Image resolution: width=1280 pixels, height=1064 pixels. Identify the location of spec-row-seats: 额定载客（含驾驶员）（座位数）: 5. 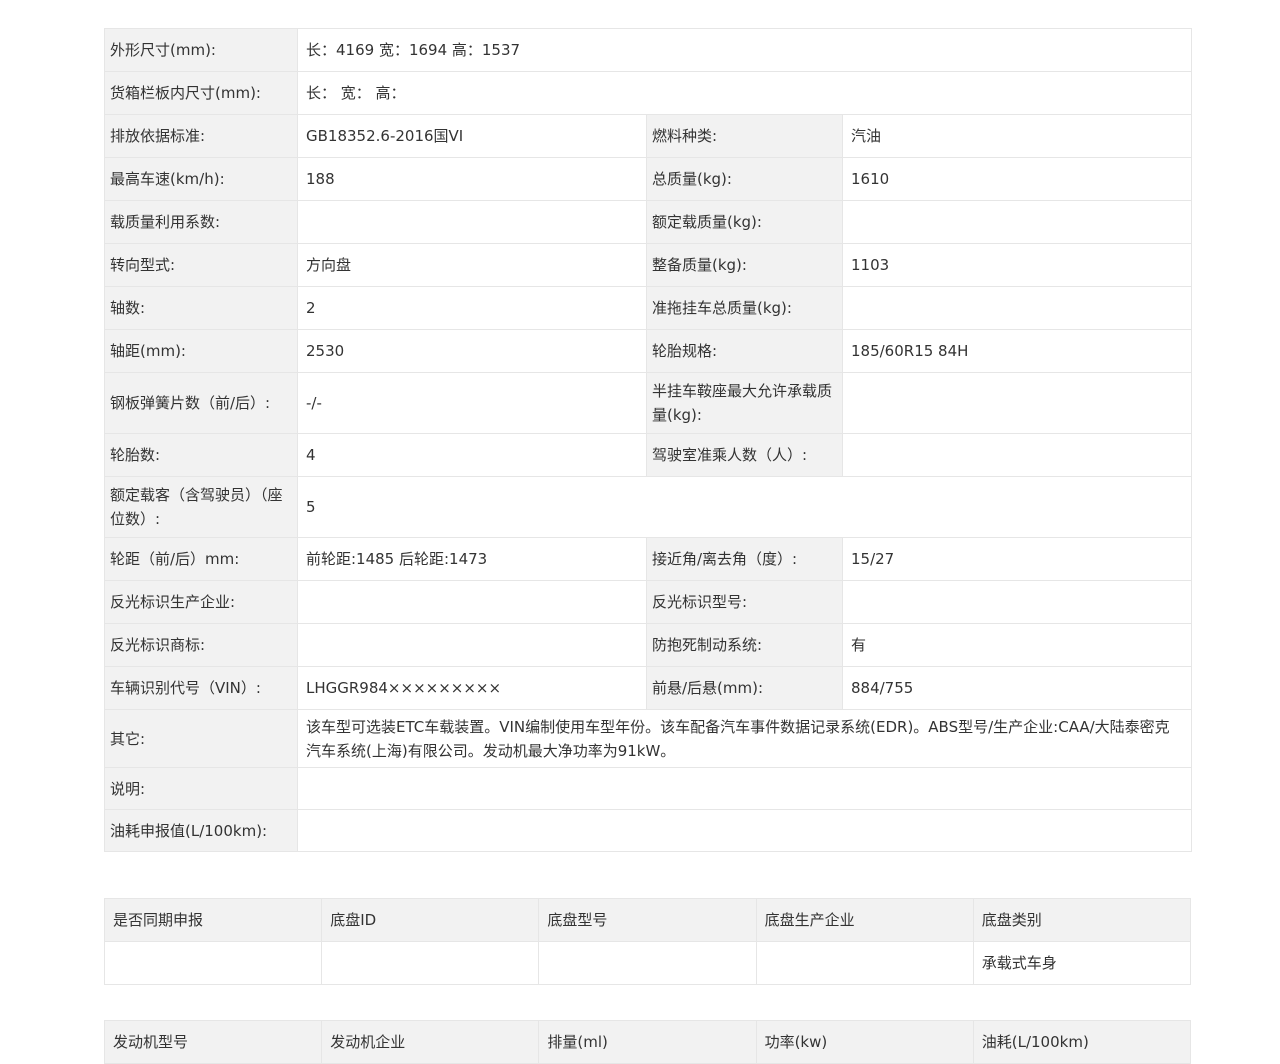
(648, 507).